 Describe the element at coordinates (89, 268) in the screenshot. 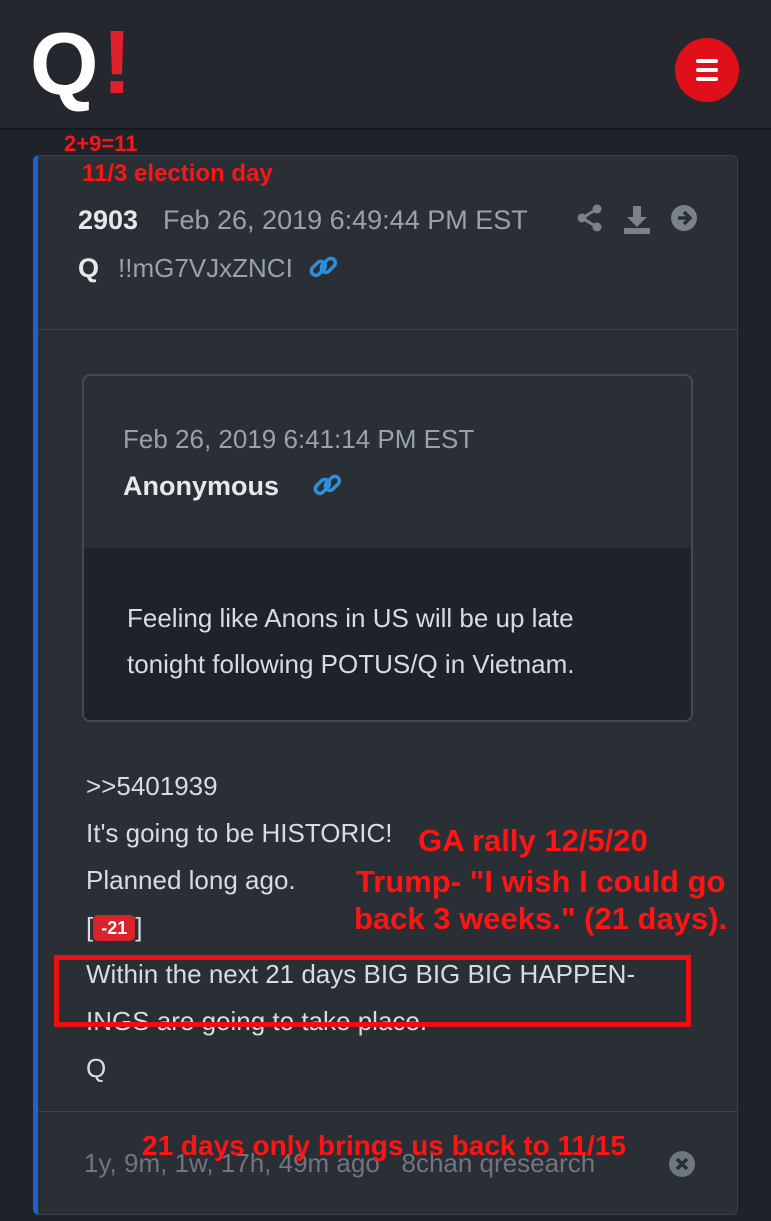

I see `post-author: Q` at that location.